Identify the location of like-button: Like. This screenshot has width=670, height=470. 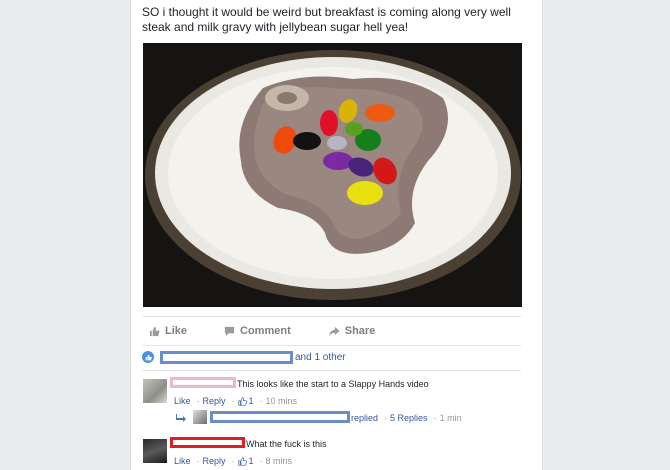
(168, 331).